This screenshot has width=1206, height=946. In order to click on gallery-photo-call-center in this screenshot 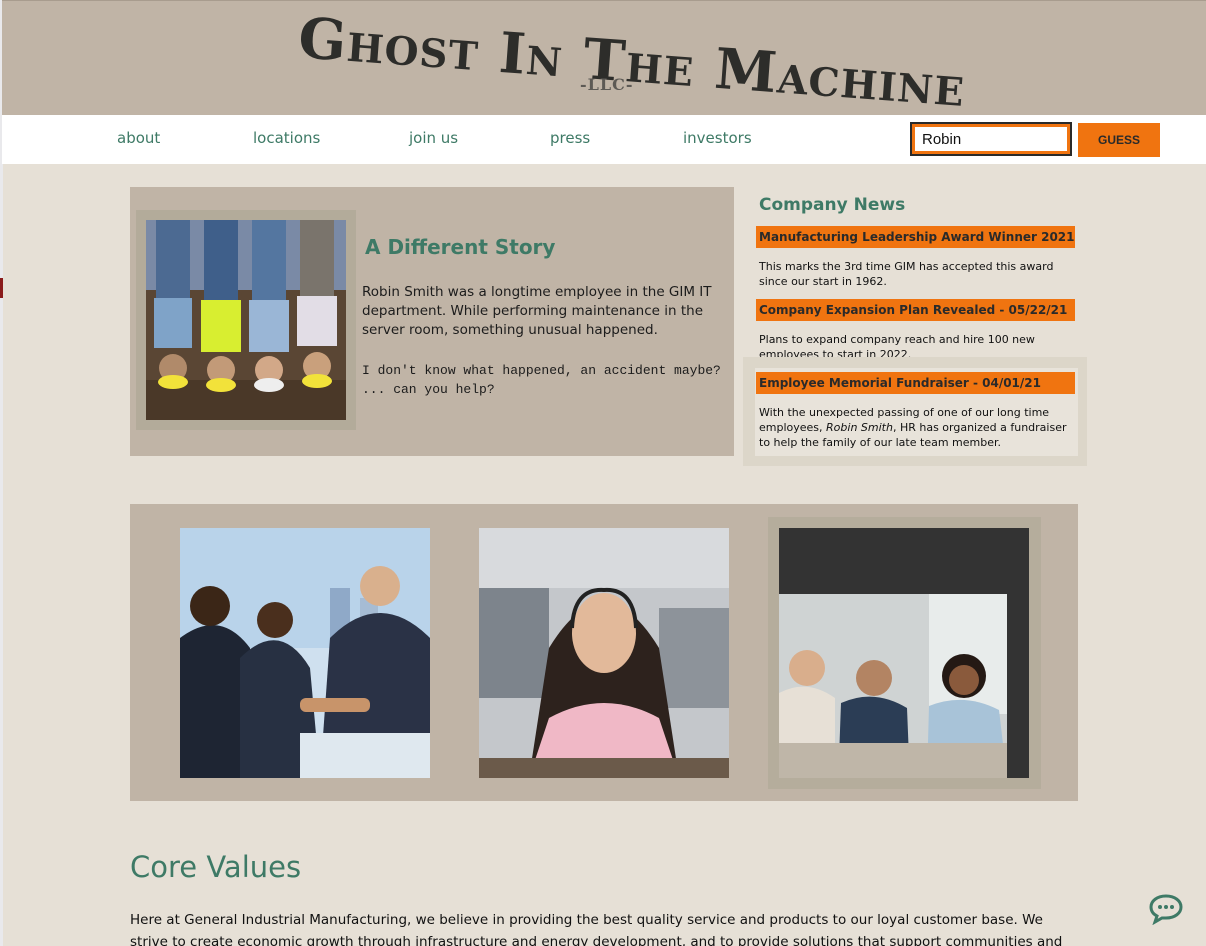, I will do `click(604, 653)`.